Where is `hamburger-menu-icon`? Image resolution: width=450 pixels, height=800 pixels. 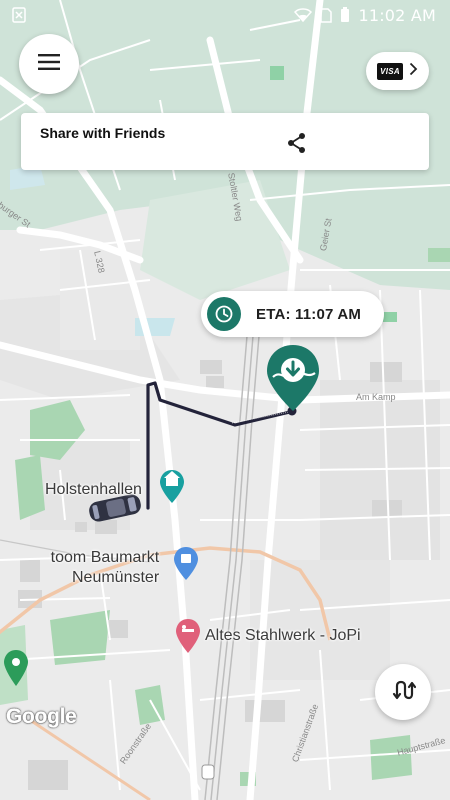 hamburger-menu-icon is located at coordinates (49, 64).